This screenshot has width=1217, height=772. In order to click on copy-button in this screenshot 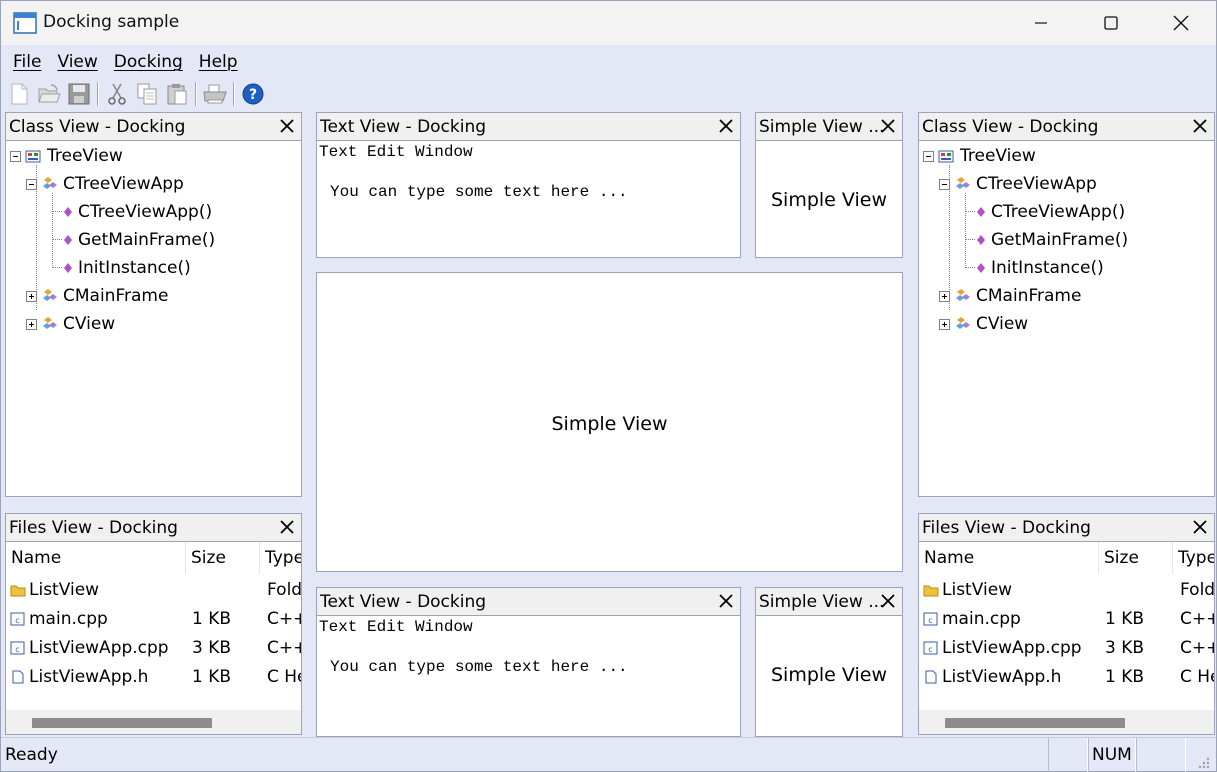, I will do `click(147, 94)`.